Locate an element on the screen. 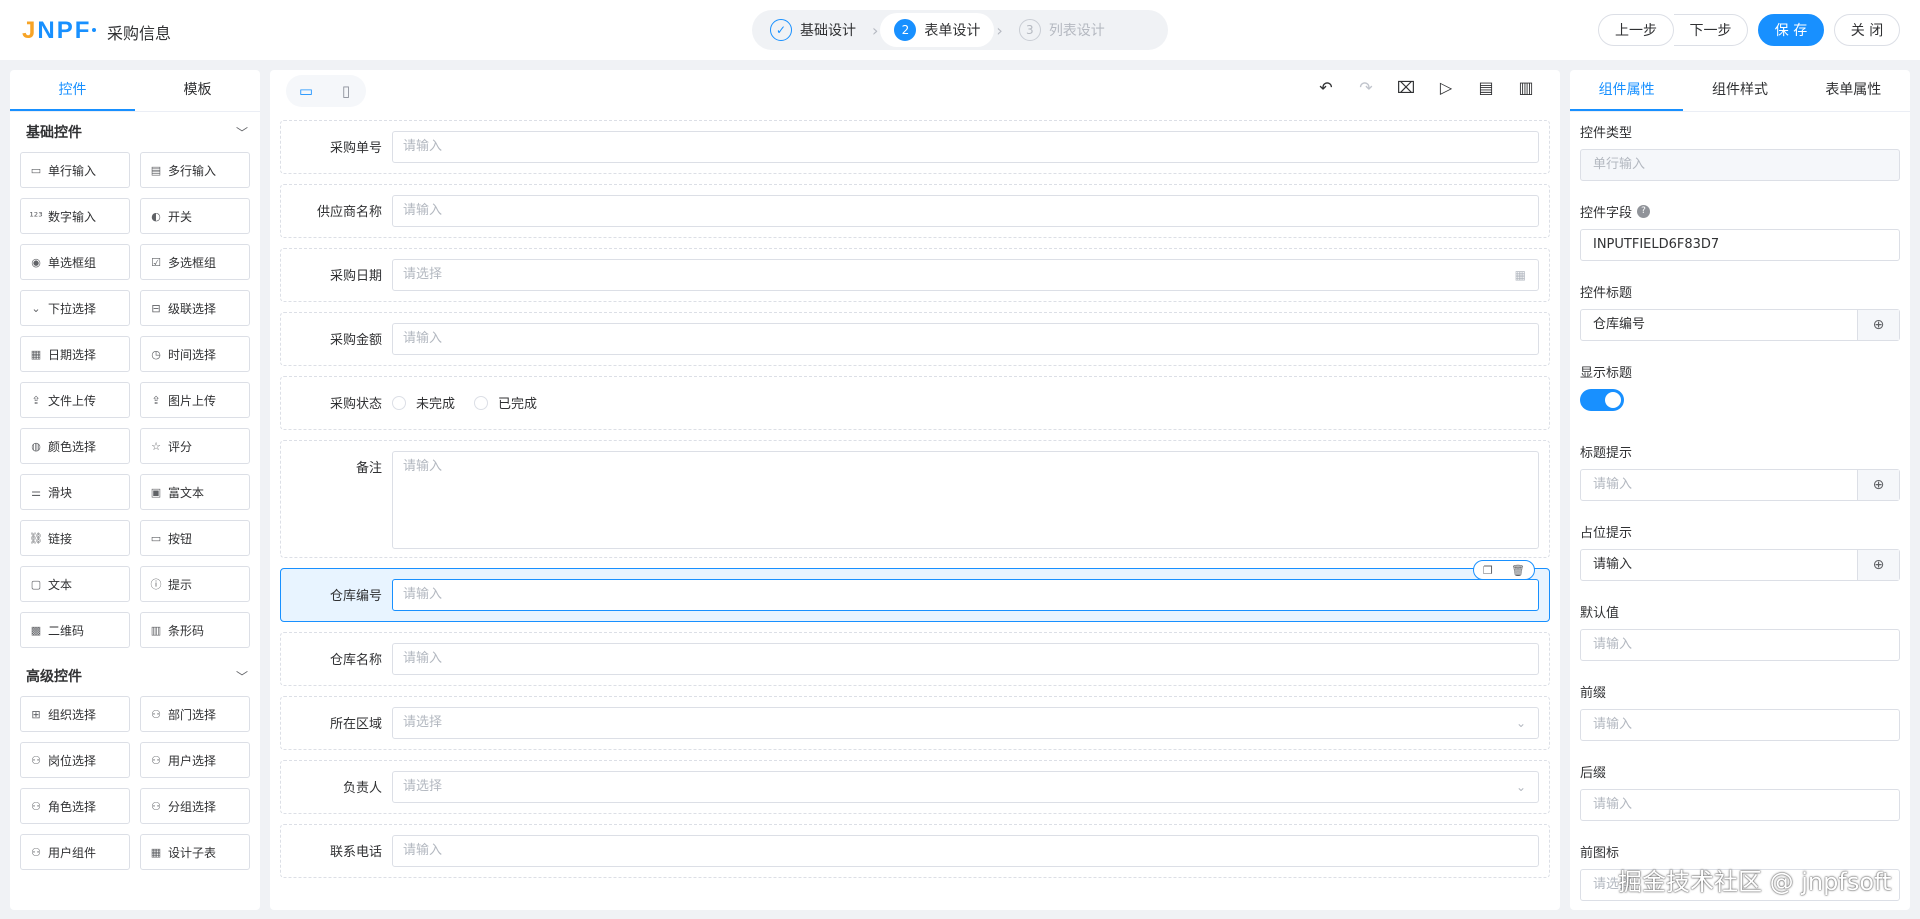  palette-item: ☑ 多选框组 is located at coordinates (195, 262).